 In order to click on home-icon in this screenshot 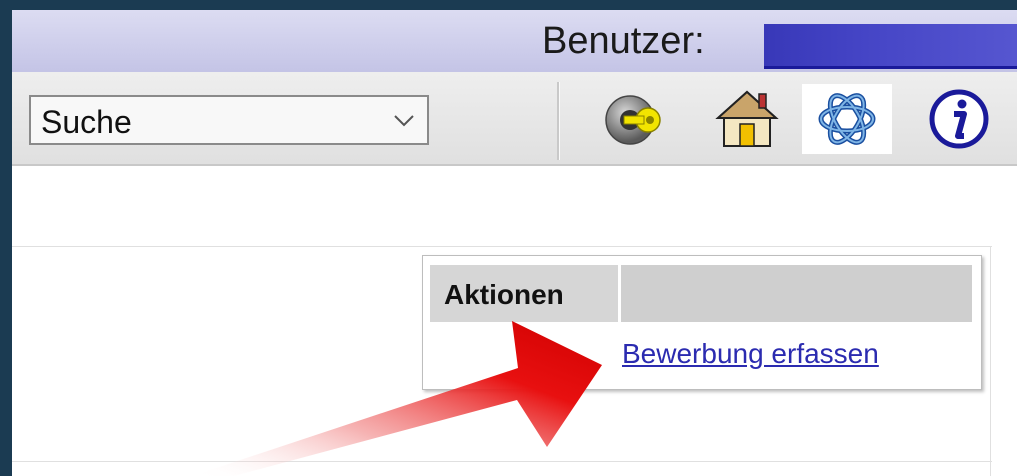, I will do `click(747, 119)`.